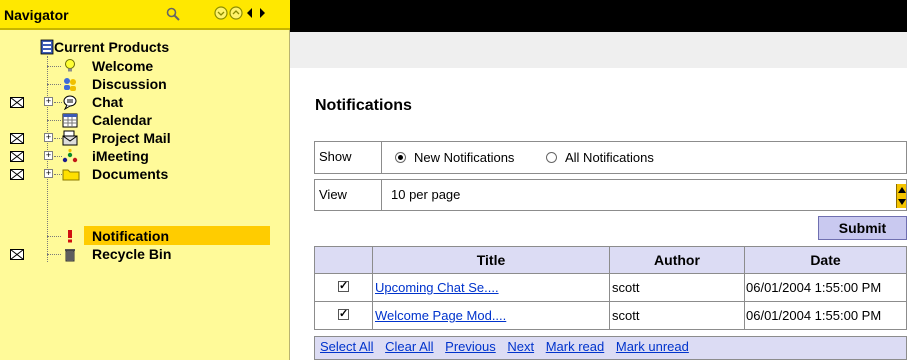 This screenshot has height=360, width=907. What do you see at coordinates (464, 157) in the screenshot?
I see `radio-label: New Notifications` at bounding box center [464, 157].